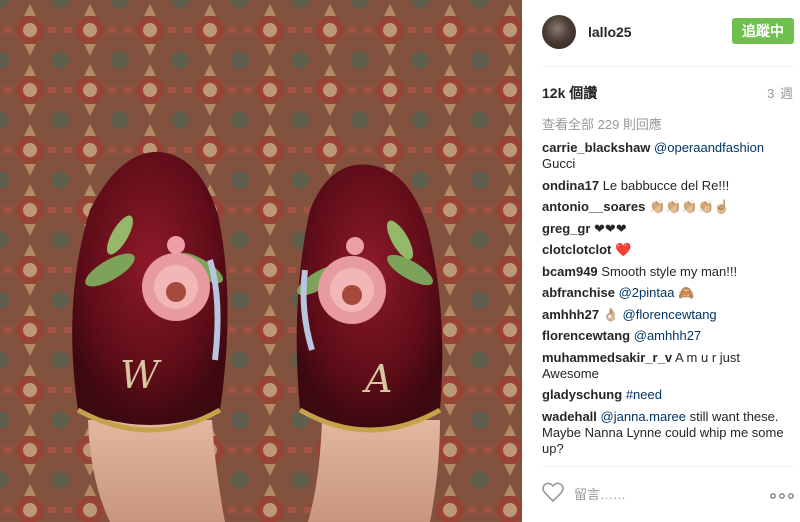  What do you see at coordinates (582, 394) in the screenshot?
I see `comment-username: gladyschung` at bounding box center [582, 394].